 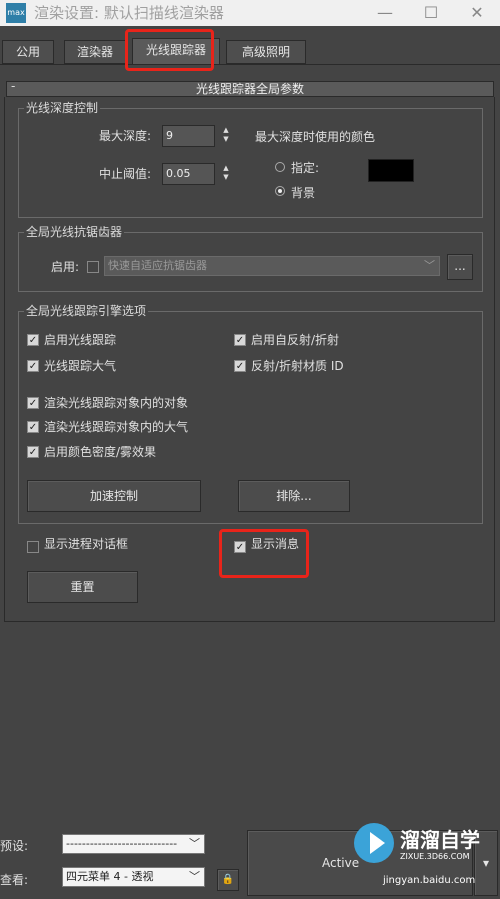 What do you see at coordinates (116, 427) in the screenshot?
I see `render-atmos-inside-label: 渲染光线跟踪对象内的大气` at bounding box center [116, 427].